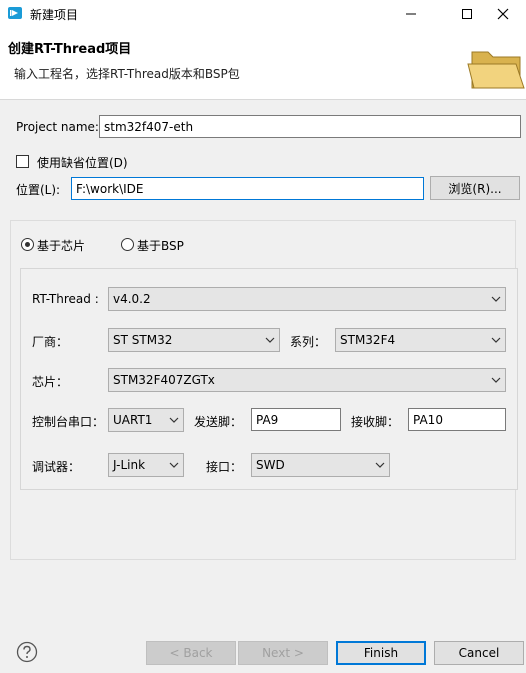 This screenshot has width=526, height=673. I want to click on console-uart-select: UART1, so click(146, 420).